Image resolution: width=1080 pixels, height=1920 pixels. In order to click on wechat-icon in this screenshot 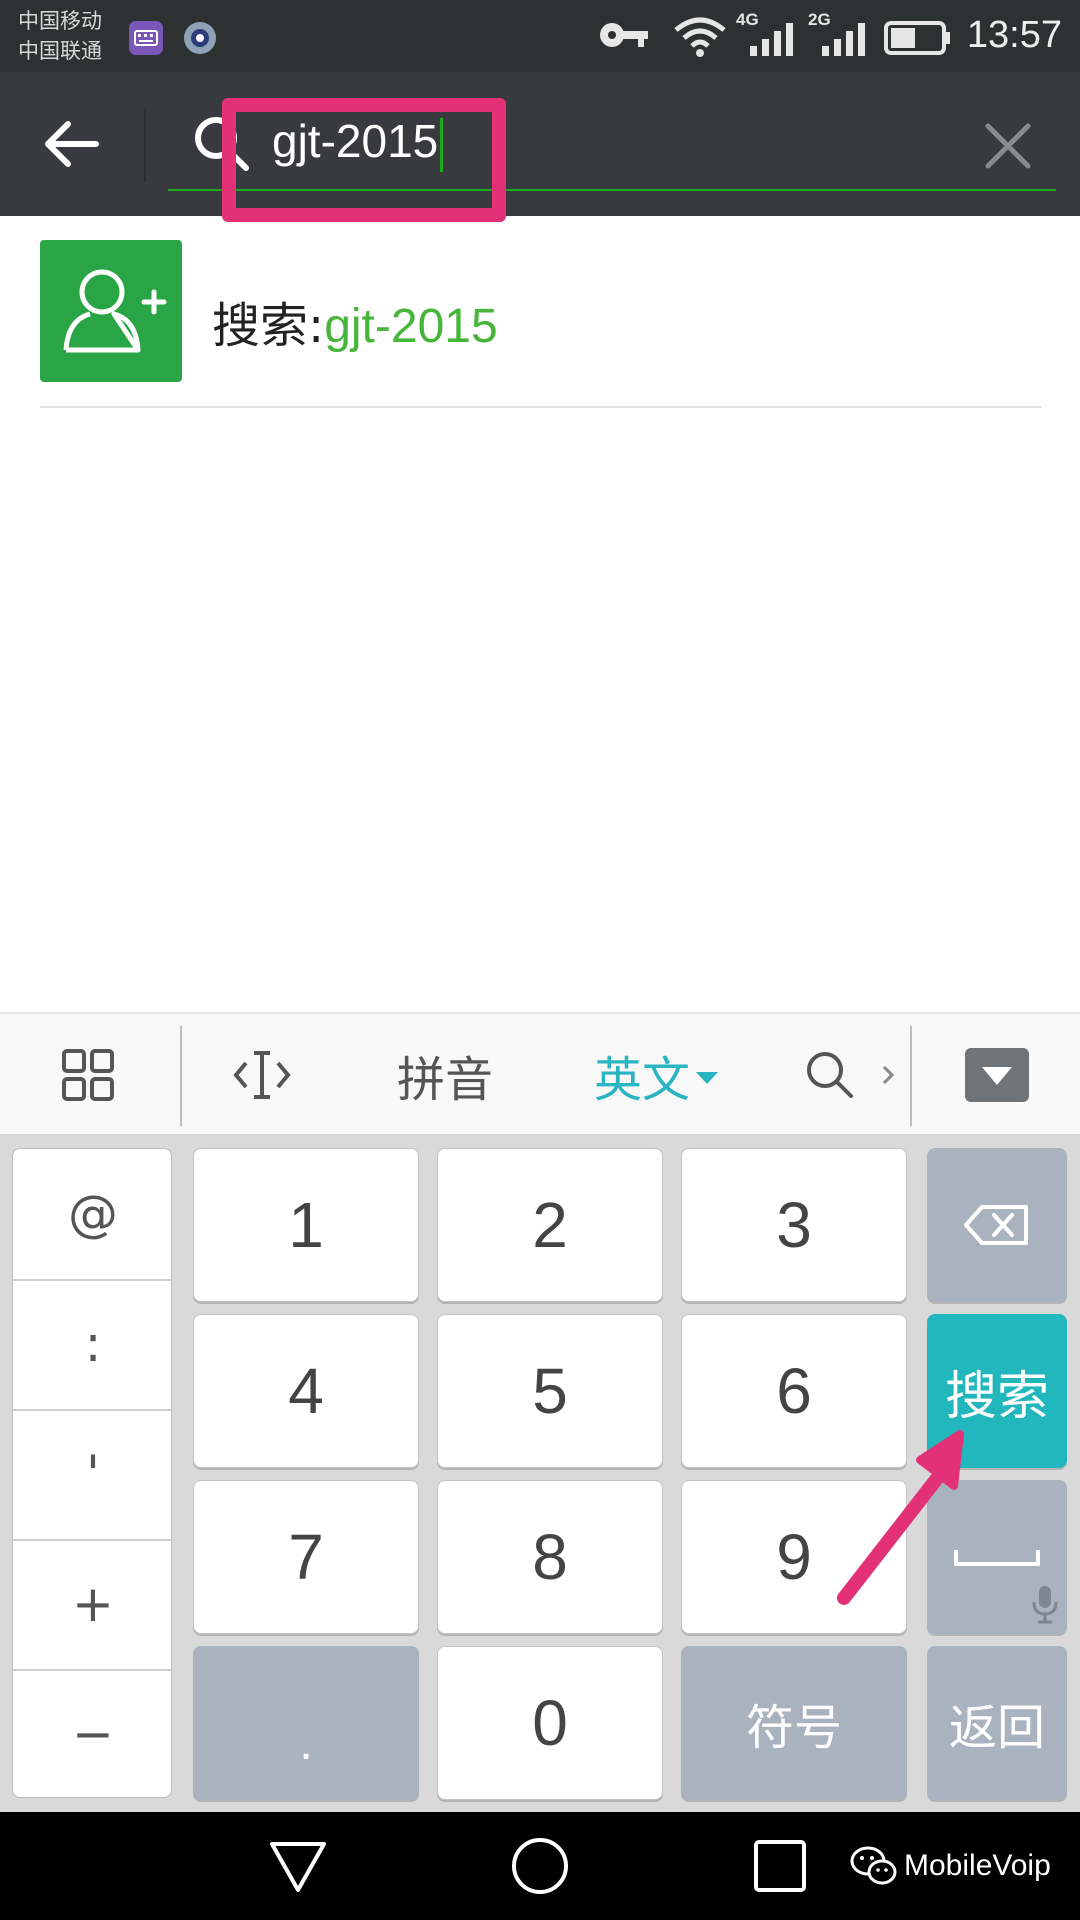, I will do `click(873, 1865)`.